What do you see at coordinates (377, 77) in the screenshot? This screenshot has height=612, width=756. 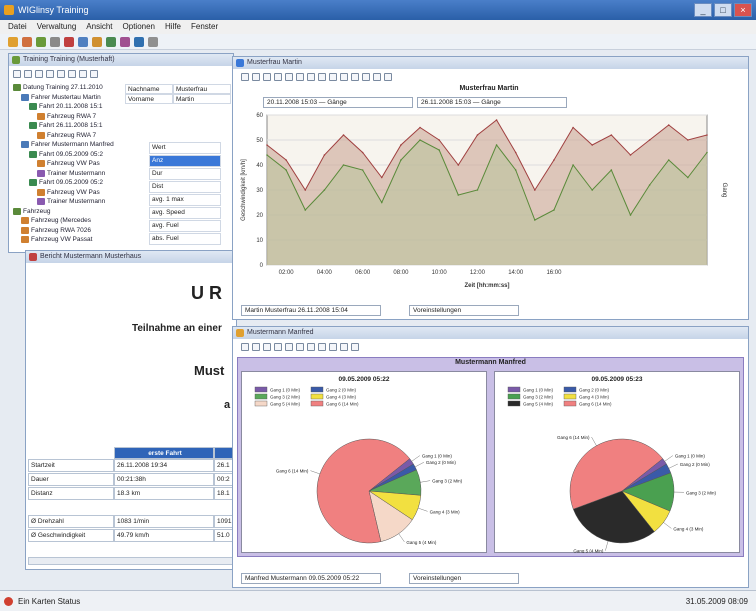 I see `fuel-icon` at bounding box center [377, 77].